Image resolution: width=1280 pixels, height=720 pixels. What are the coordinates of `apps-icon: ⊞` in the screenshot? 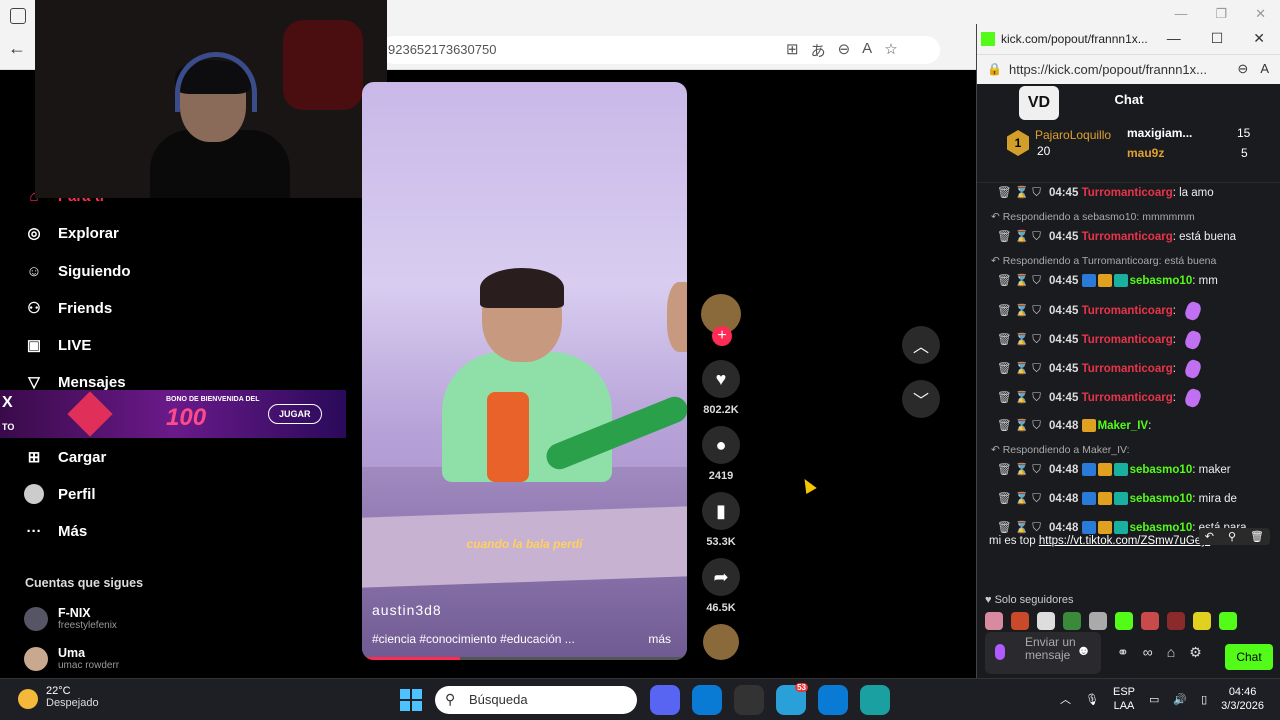 It's located at (792, 50).